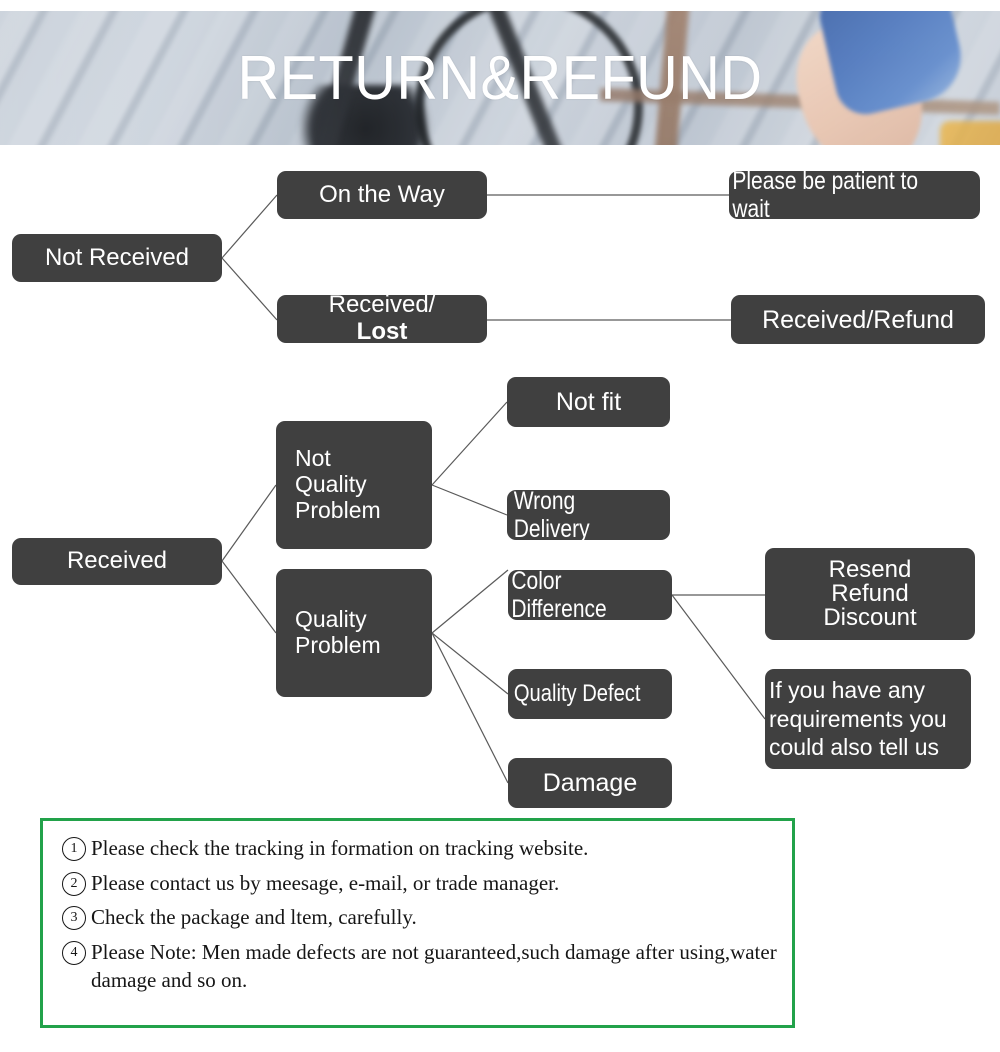 This screenshot has height=1052, width=1000. I want to click on circled-number-icon: 2, so click(74, 883).